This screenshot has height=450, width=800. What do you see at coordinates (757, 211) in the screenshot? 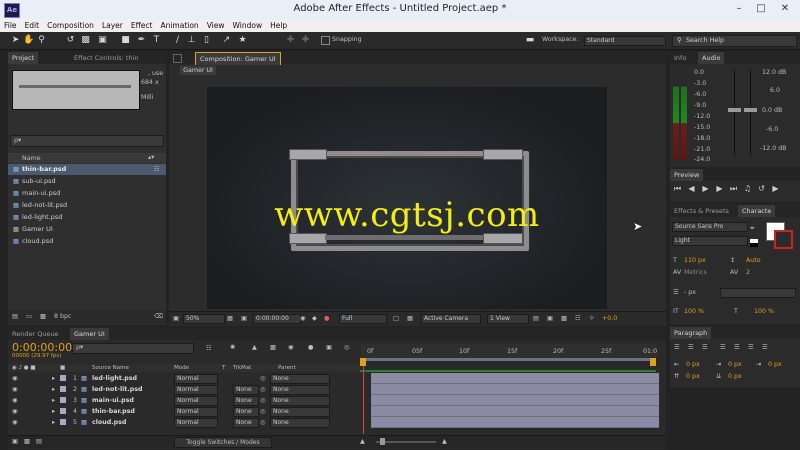
I see `tab-character: Characte` at bounding box center [757, 211].